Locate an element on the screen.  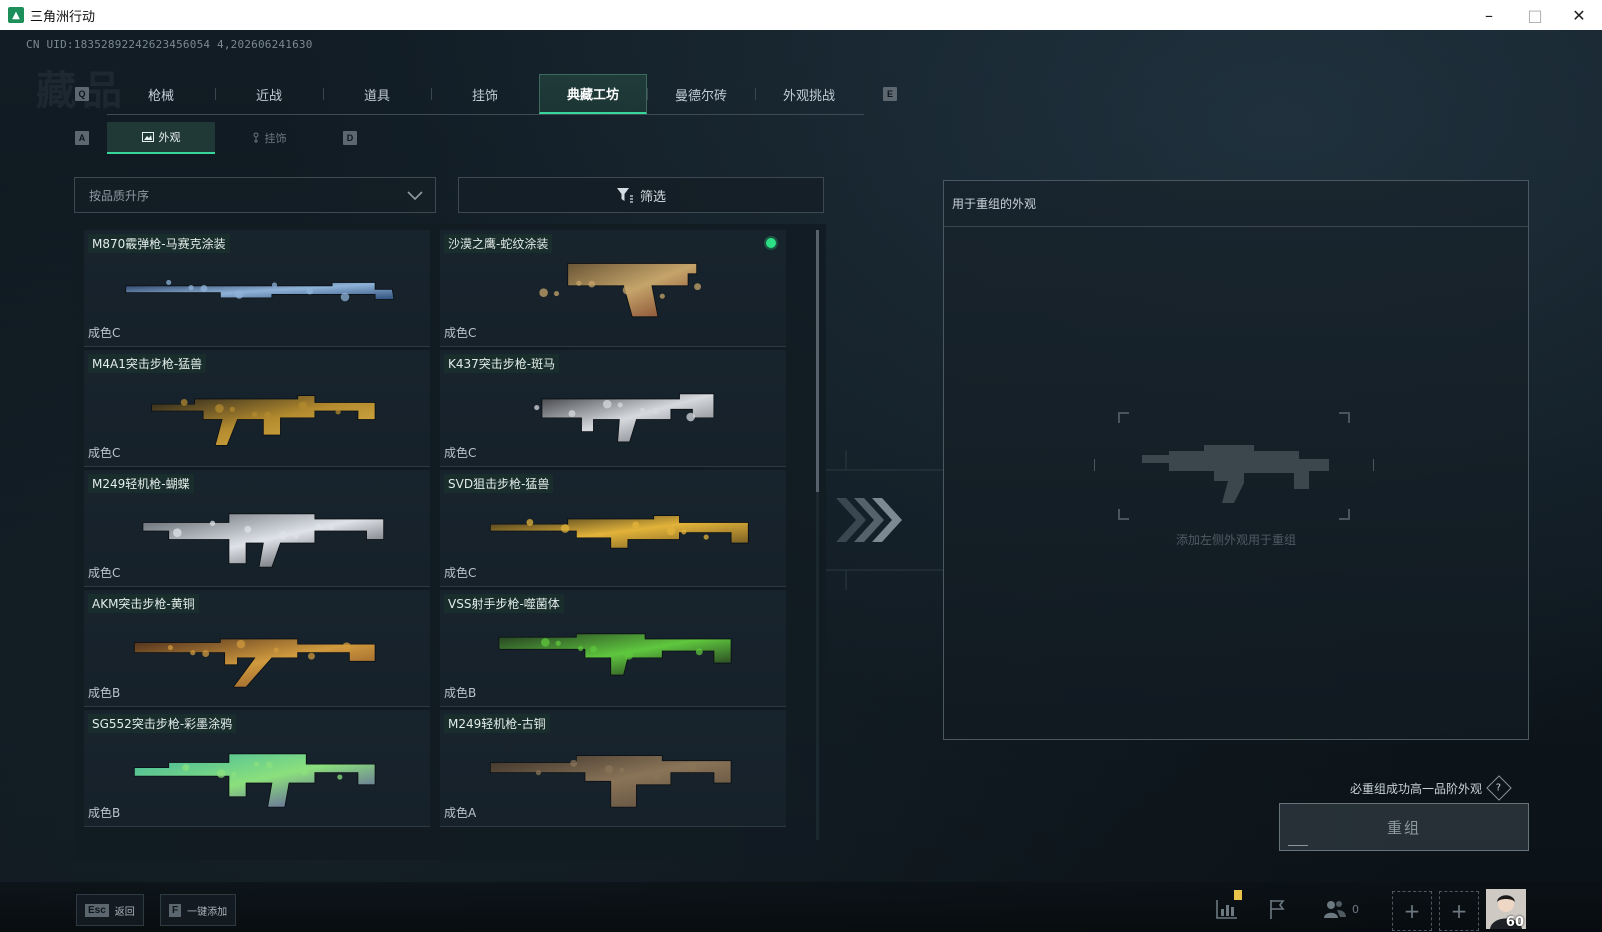
chevron-down-icon is located at coordinates (415, 196).